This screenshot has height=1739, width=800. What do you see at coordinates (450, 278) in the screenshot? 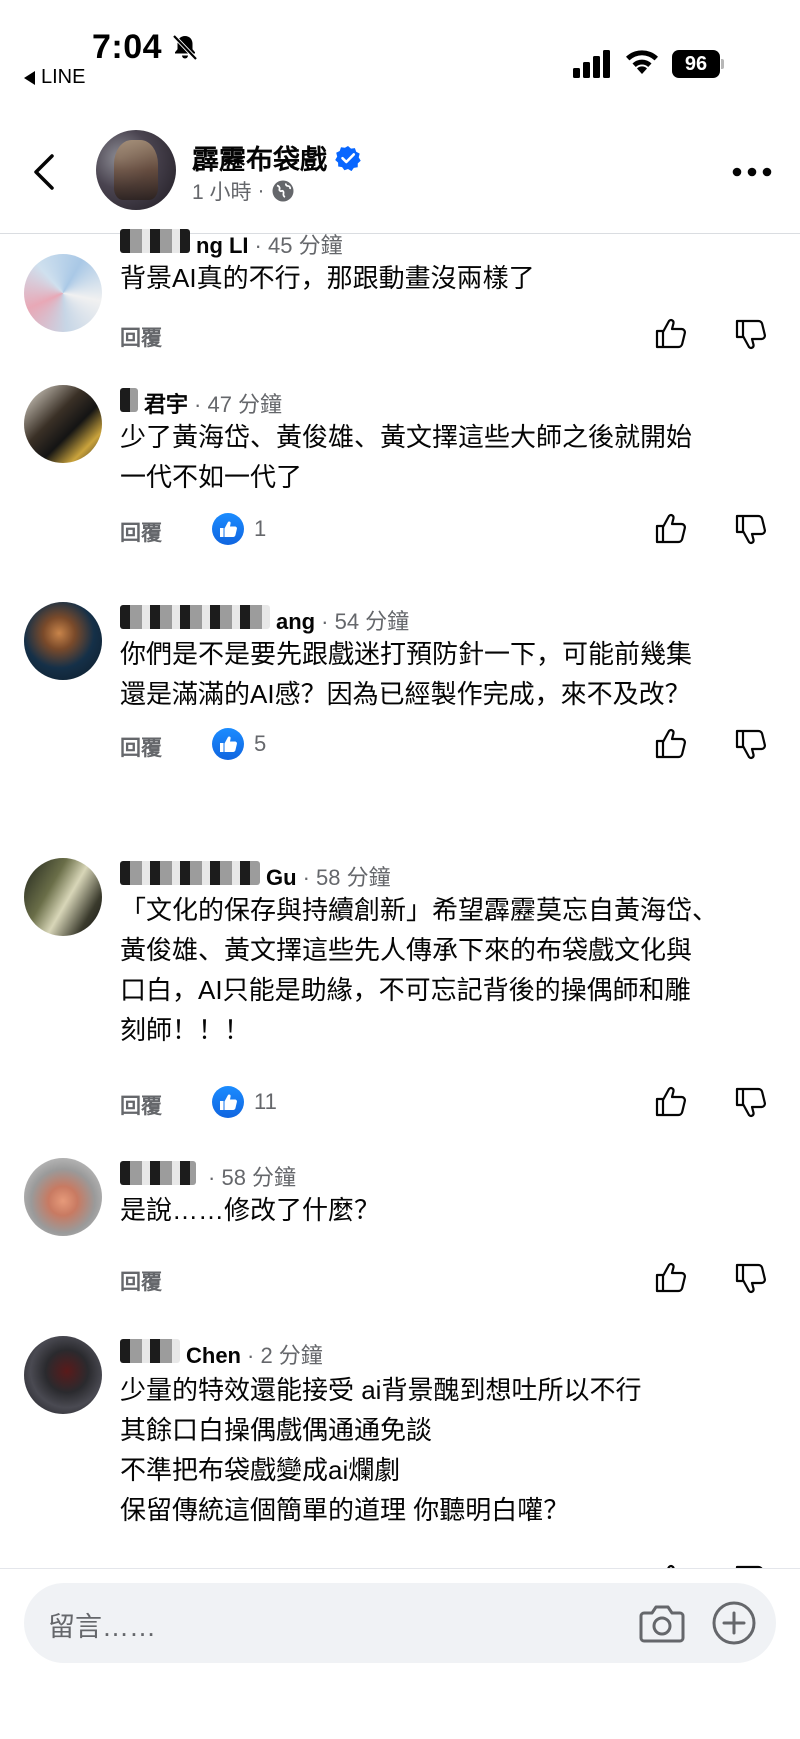
I see `comment-text: 背景AI真的不行，那跟動畫沒兩樣了` at bounding box center [450, 278].